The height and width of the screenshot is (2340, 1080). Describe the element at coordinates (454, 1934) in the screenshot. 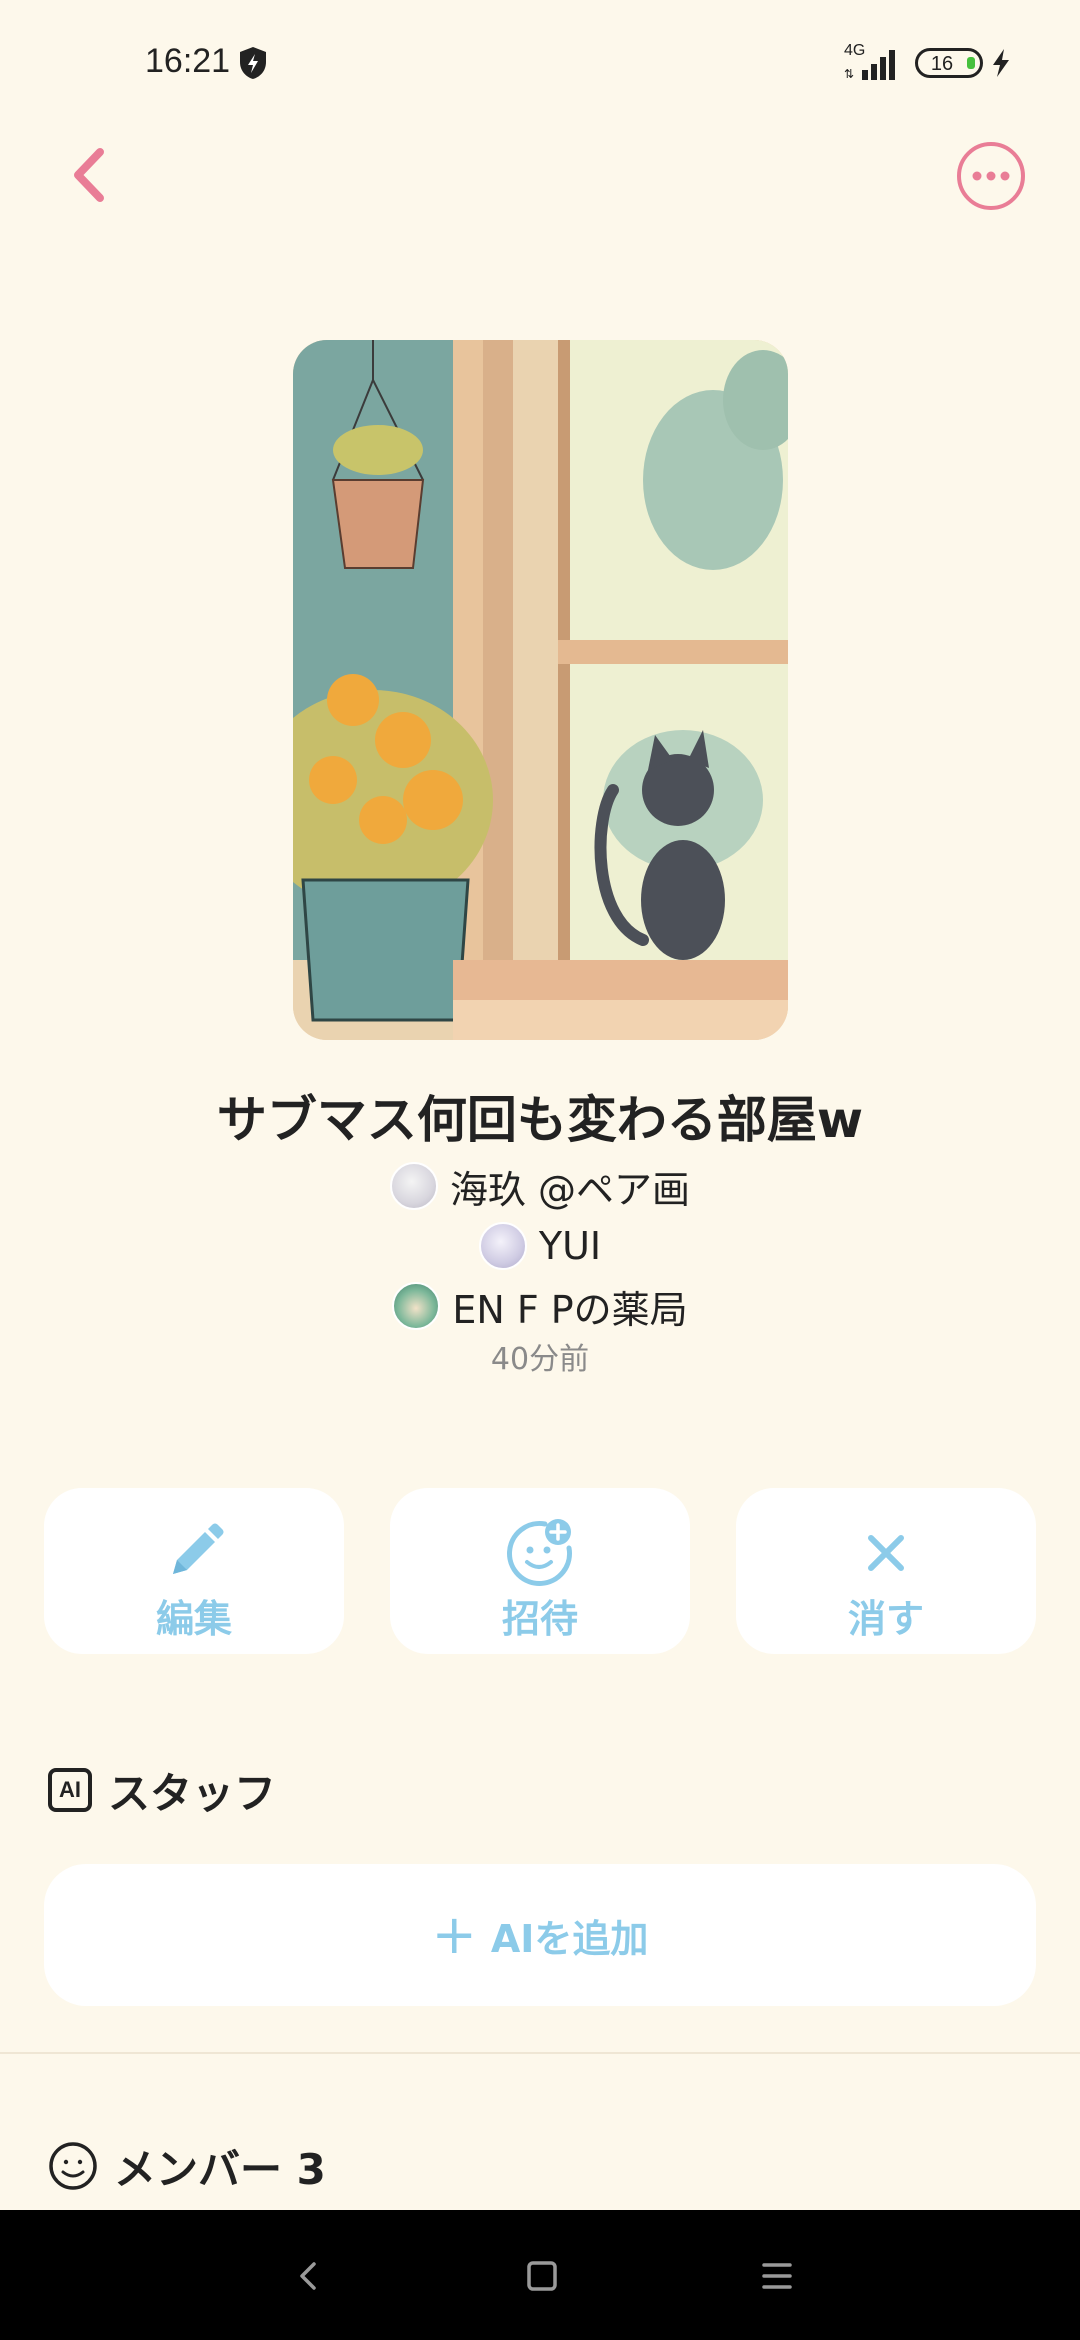

I see `plus-icon: +` at that location.